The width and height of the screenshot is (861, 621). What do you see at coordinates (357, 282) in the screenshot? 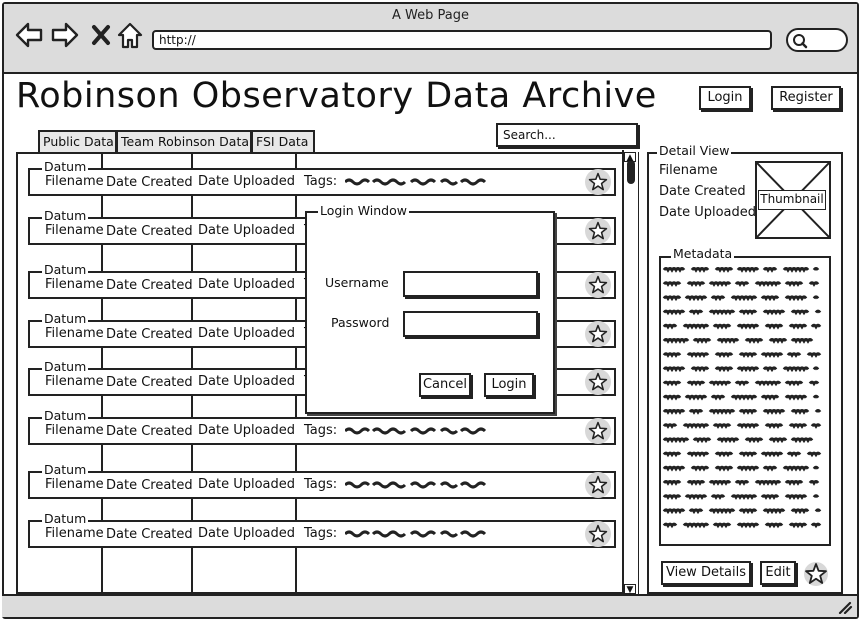
I see `username-label: Username` at bounding box center [357, 282].